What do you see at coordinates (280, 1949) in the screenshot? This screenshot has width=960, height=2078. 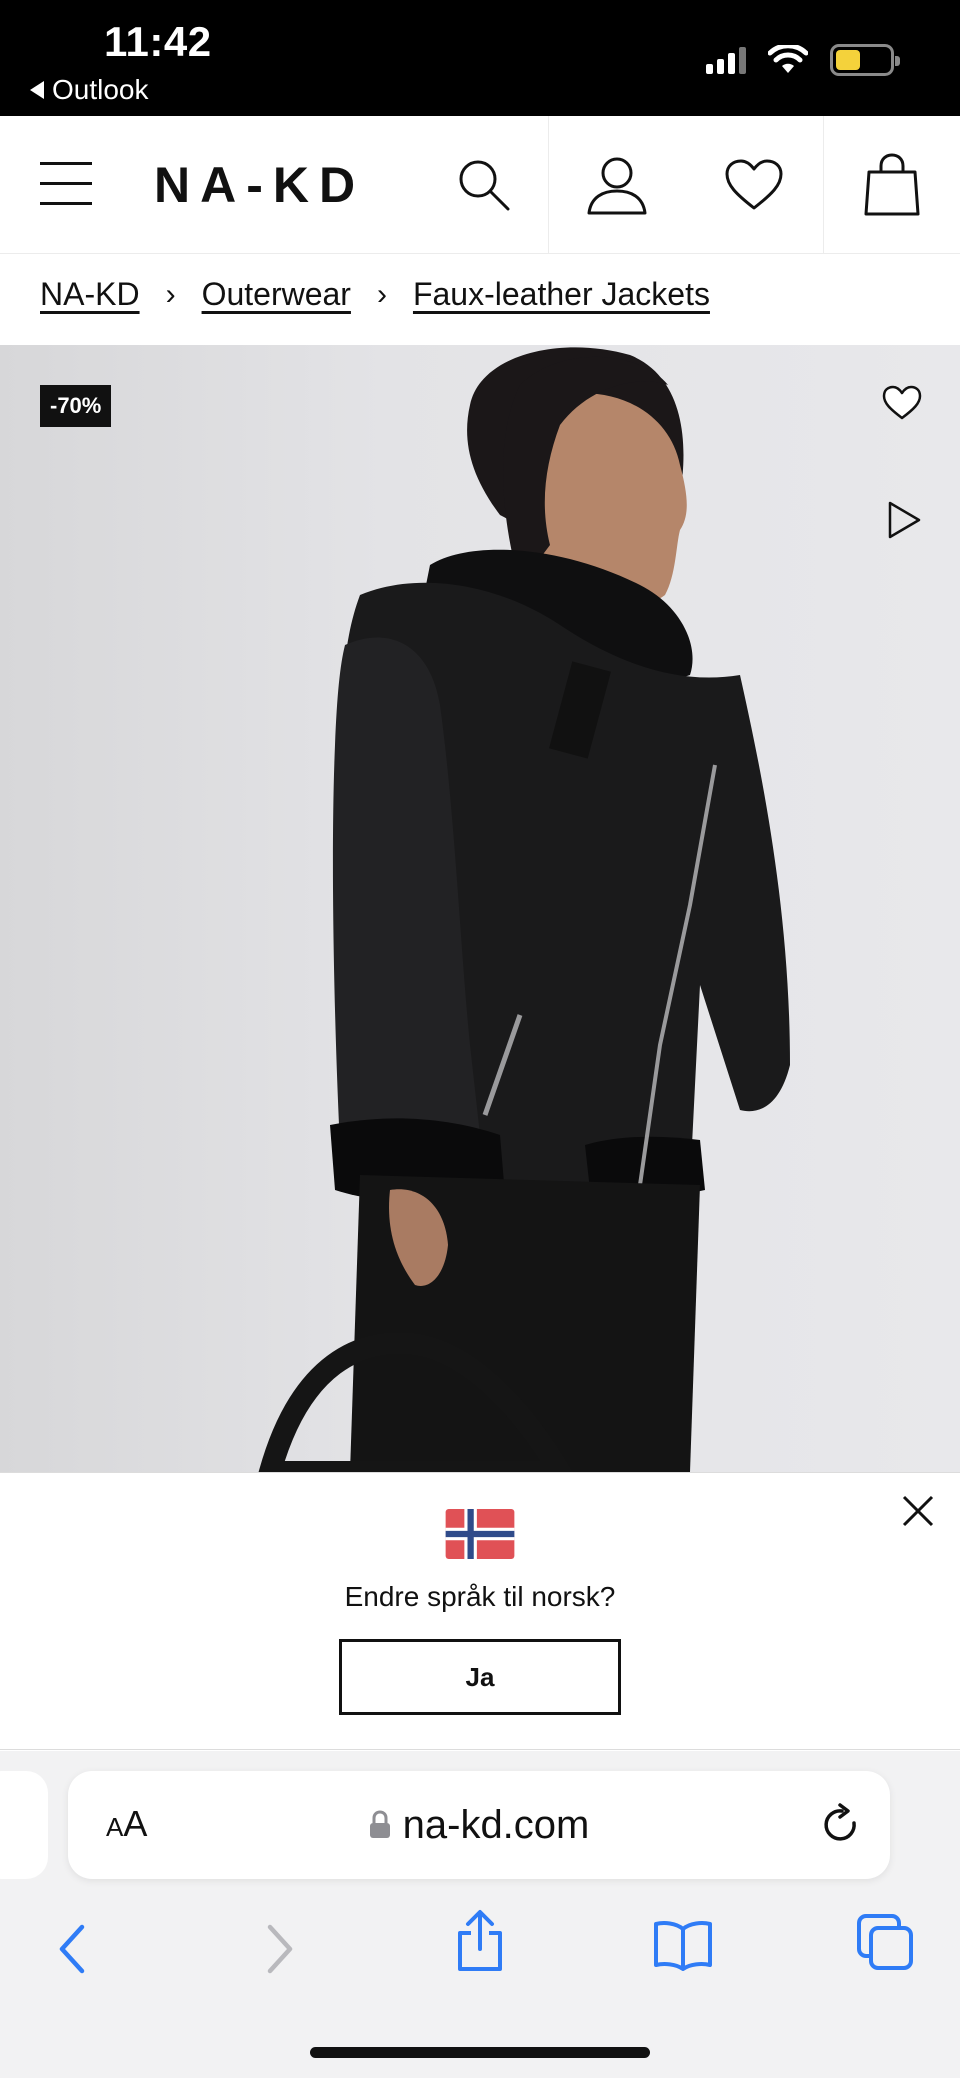 I see `forward-icon` at bounding box center [280, 1949].